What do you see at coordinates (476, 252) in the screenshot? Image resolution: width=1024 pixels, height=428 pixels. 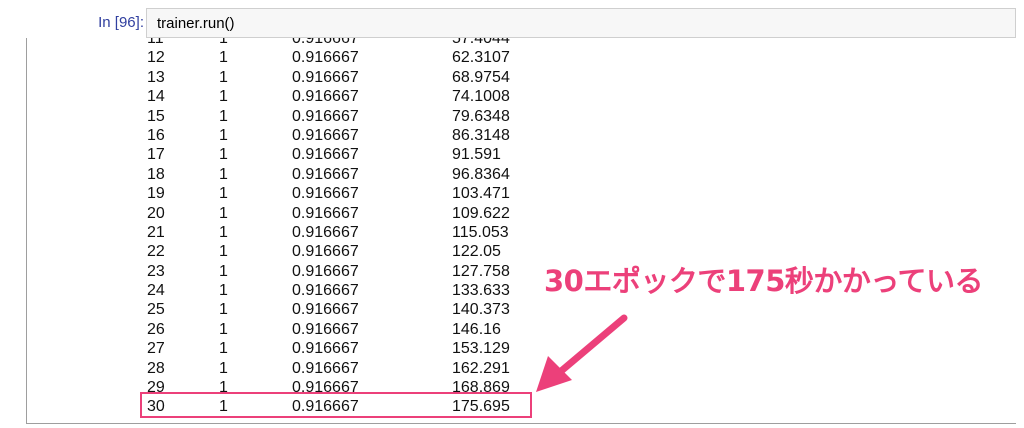 I see `elapsed-time-cell: 122.05` at bounding box center [476, 252].